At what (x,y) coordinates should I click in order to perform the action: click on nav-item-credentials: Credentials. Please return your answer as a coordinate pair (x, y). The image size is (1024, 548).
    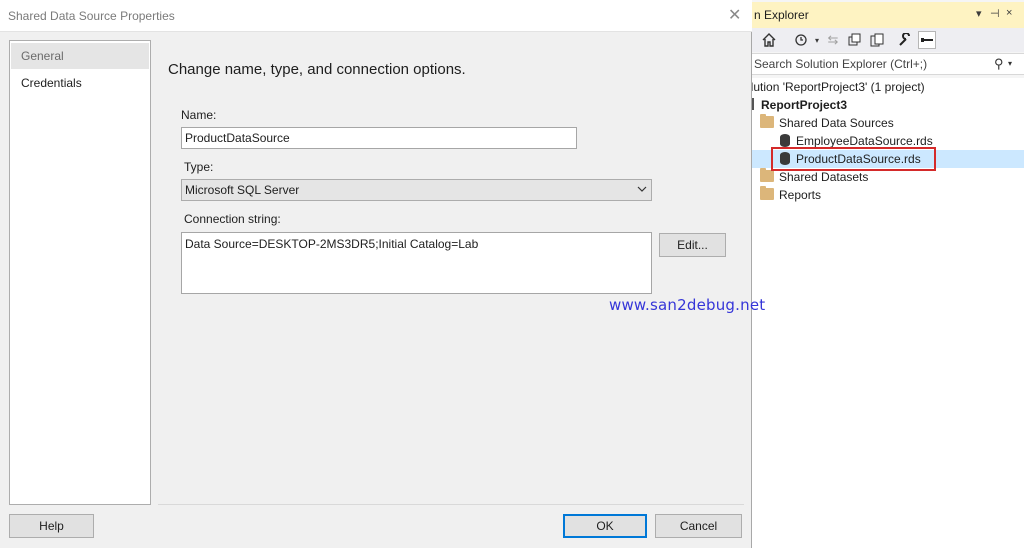
    Looking at the image, I should click on (80, 83).